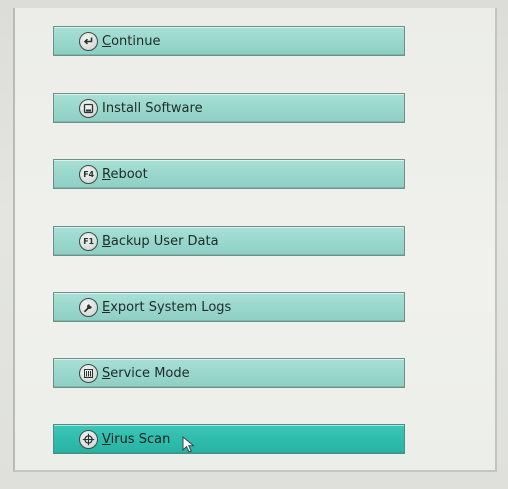 The width and height of the screenshot is (508, 489). What do you see at coordinates (167, 307) in the screenshot?
I see `export-system-logs-label: Export System Logs` at bounding box center [167, 307].